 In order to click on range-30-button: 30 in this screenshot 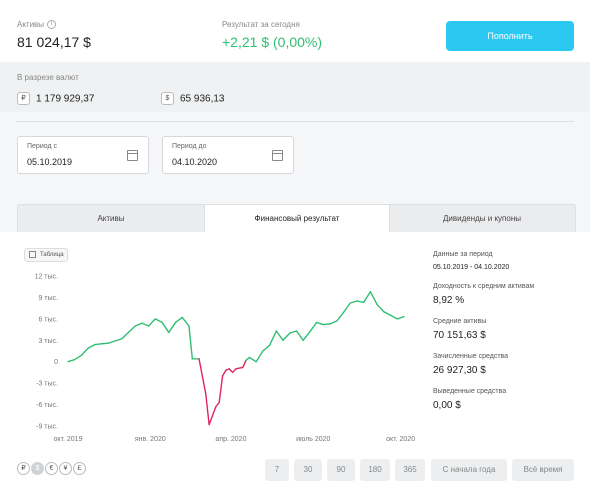, I will do `click(308, 470)`.